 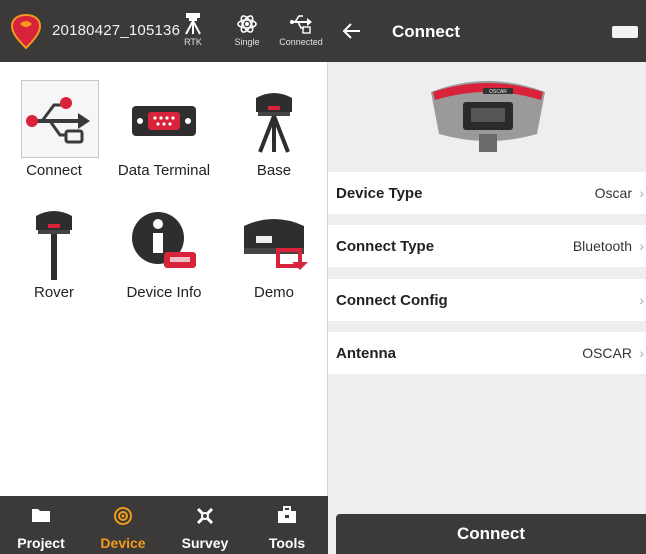 I want to click on menu-demo: Demo, so click(x=274, y=242).